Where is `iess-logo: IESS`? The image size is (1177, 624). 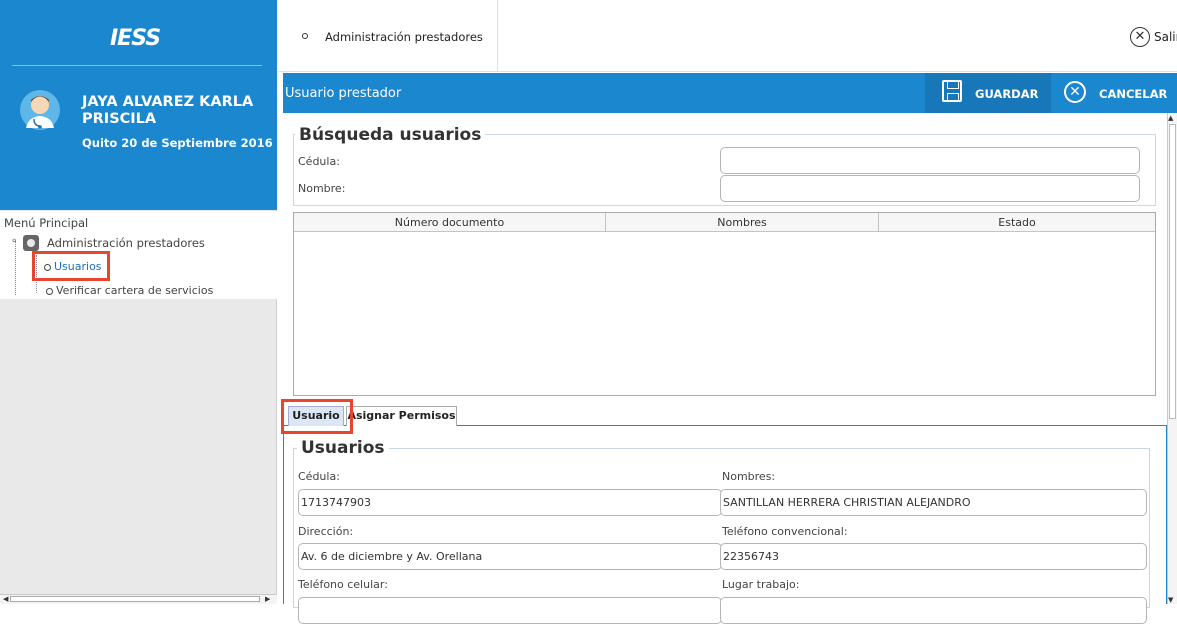
iess-logo: IESS is located at coordinates (135, 38).